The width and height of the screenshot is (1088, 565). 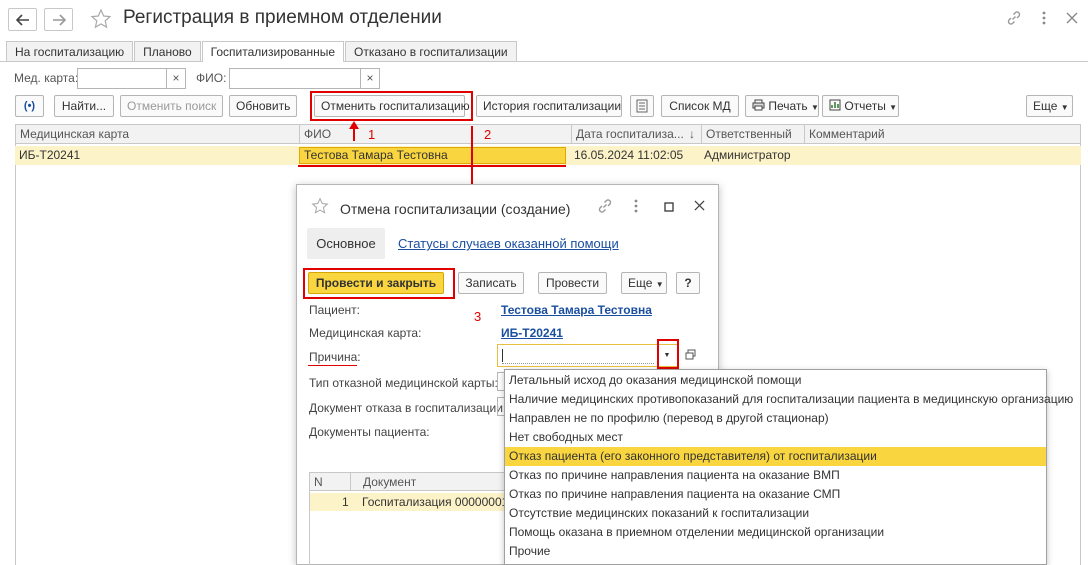 What do you see at coordinates (320, 207) in the screenshot?
I see `dialog-favorite-star-icon` at bounding box center [320, 207].